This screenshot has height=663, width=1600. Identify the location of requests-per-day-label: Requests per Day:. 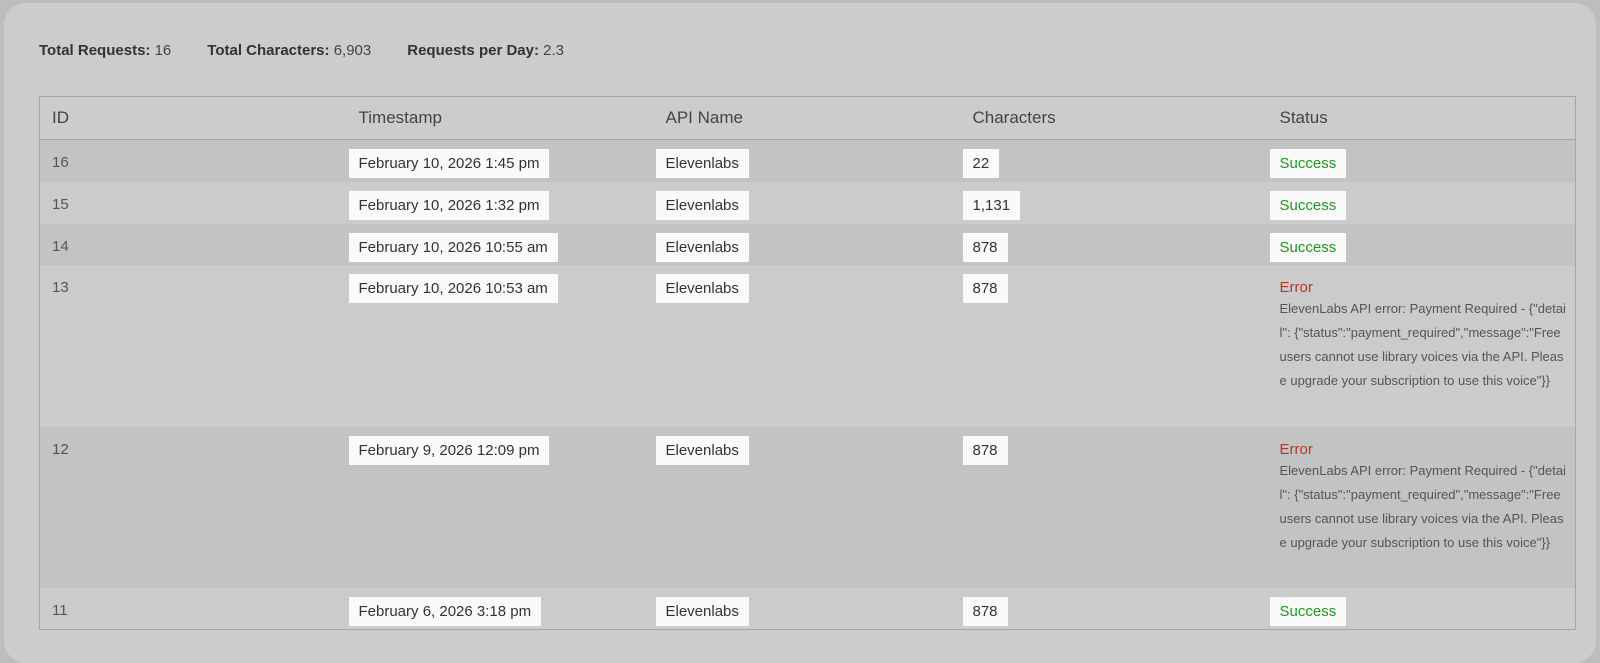
(473, 50).